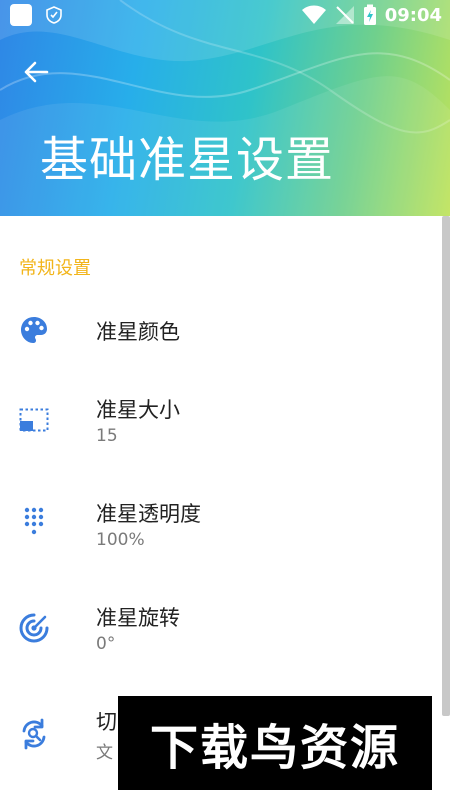 The image size is (450, 800). Describe the element at coordinates (120, 540) in the screenshot. I see `setting-value: 100%` at that location.